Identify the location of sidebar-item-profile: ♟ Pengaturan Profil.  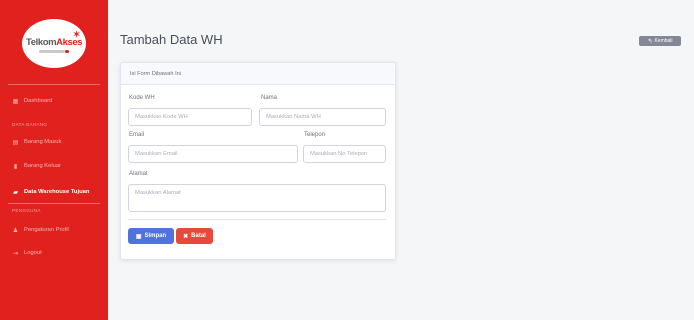
(54, 230).